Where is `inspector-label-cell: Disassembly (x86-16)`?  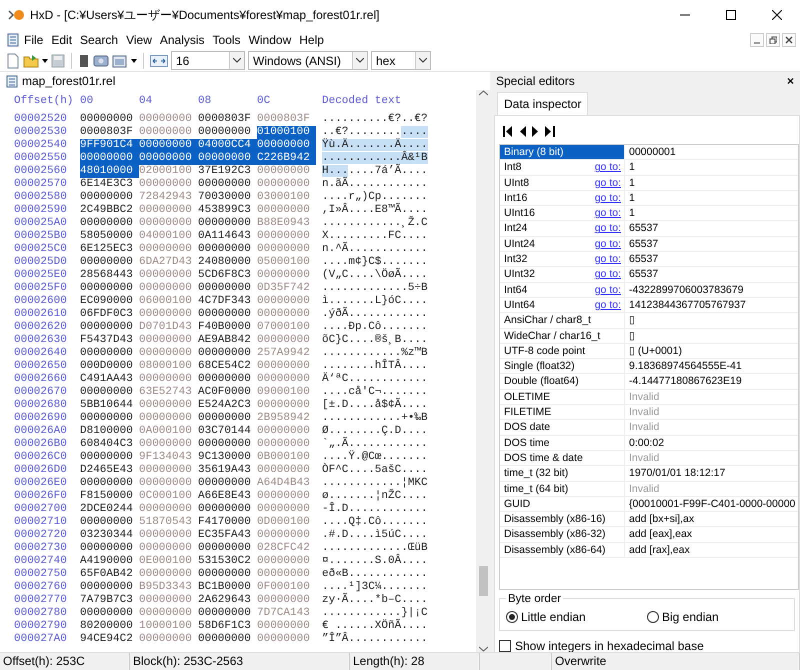 inspector-label-cell: Disassembly (x86-16) is located at coordinates (562, 519).